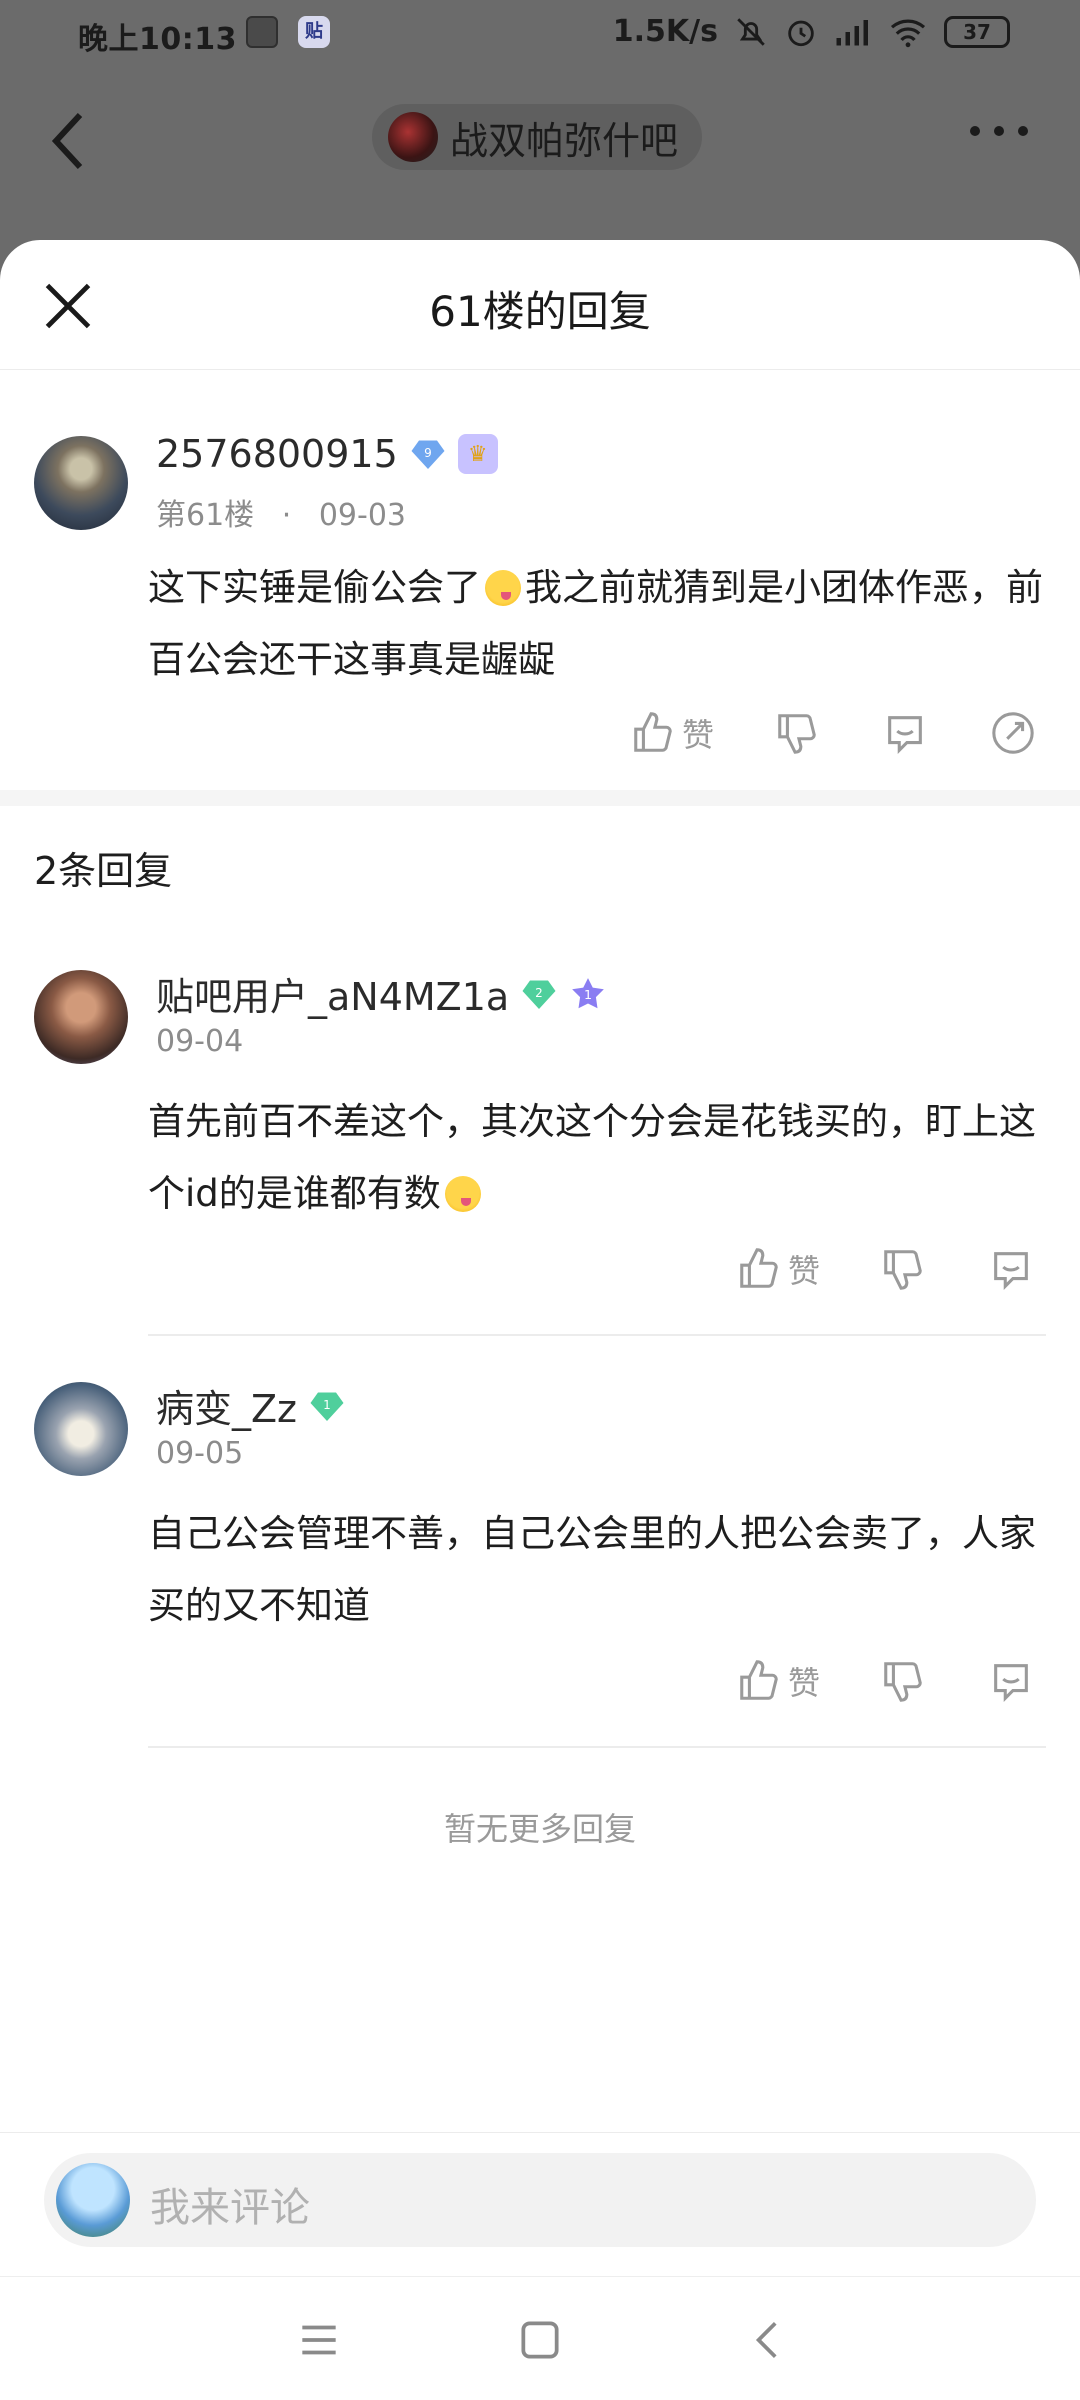 The height and width of the screenshot is (2400, 1080). What do you see at coordinates (200, 1453) in the screenshot?
I see `reply-date: 09-05` at bounding box center [200, 1453].